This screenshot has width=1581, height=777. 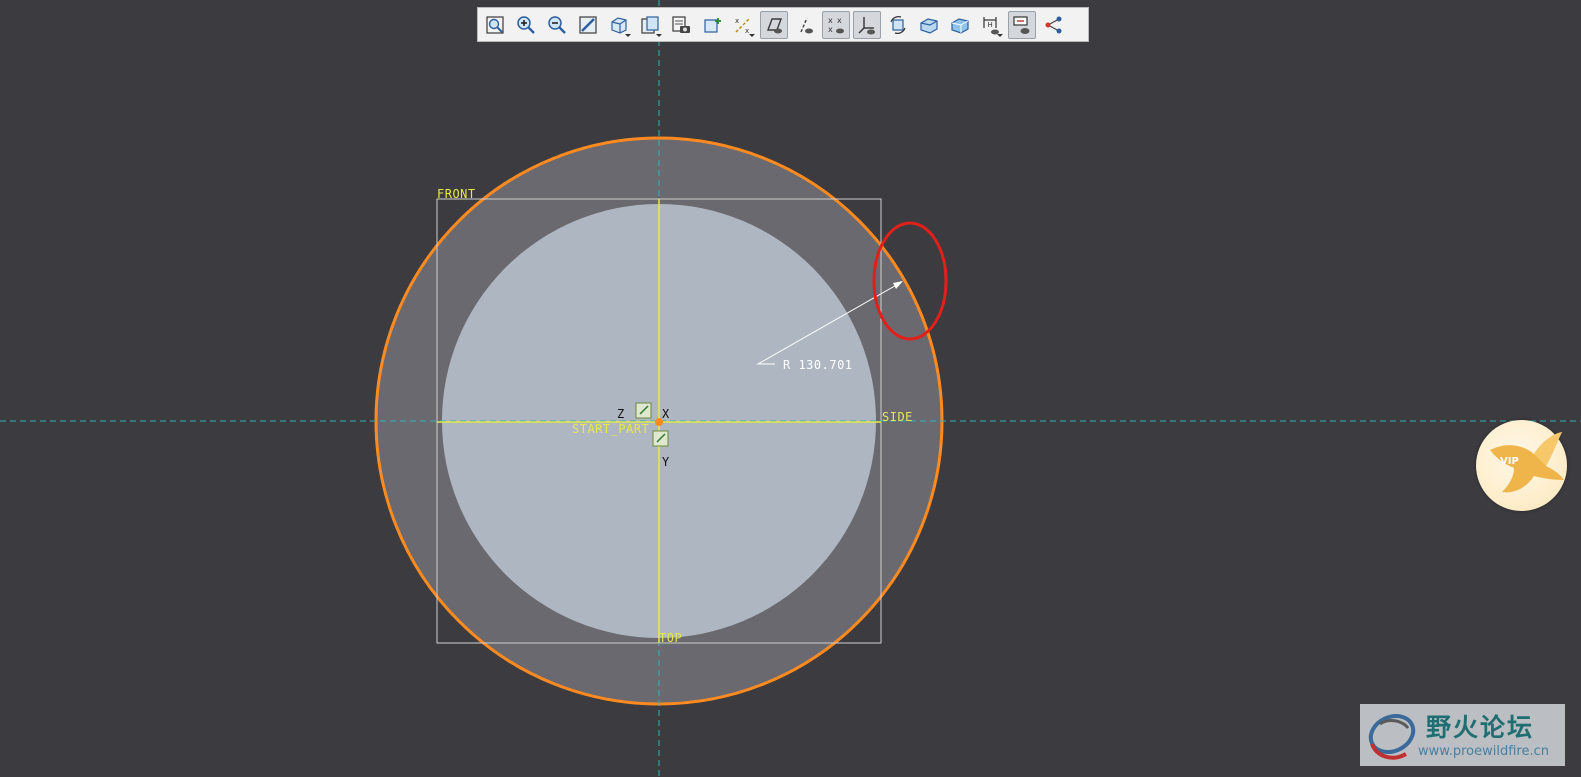 I want to click on dimension-display-icon: H, so click(x=990, y=25).